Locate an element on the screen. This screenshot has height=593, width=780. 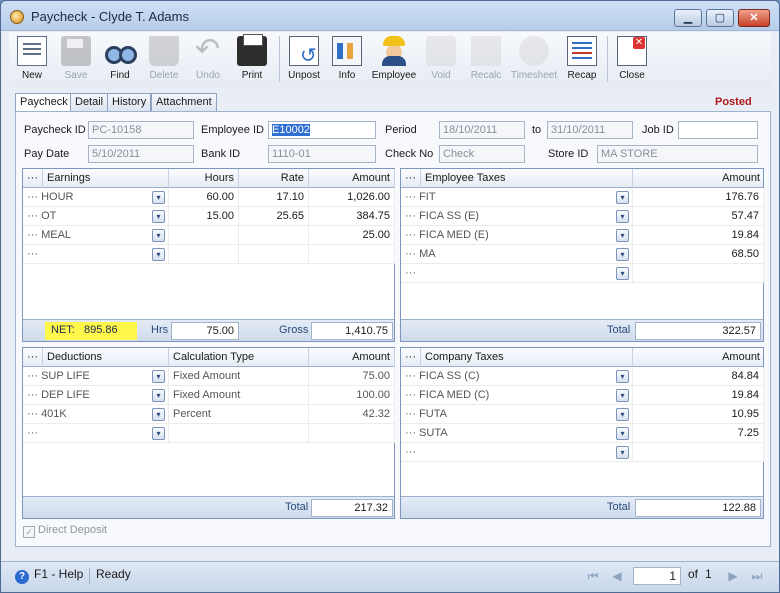
table-row: ··· FICA SS (C) ▾ 84.84 is located at coordinates (582, 376).